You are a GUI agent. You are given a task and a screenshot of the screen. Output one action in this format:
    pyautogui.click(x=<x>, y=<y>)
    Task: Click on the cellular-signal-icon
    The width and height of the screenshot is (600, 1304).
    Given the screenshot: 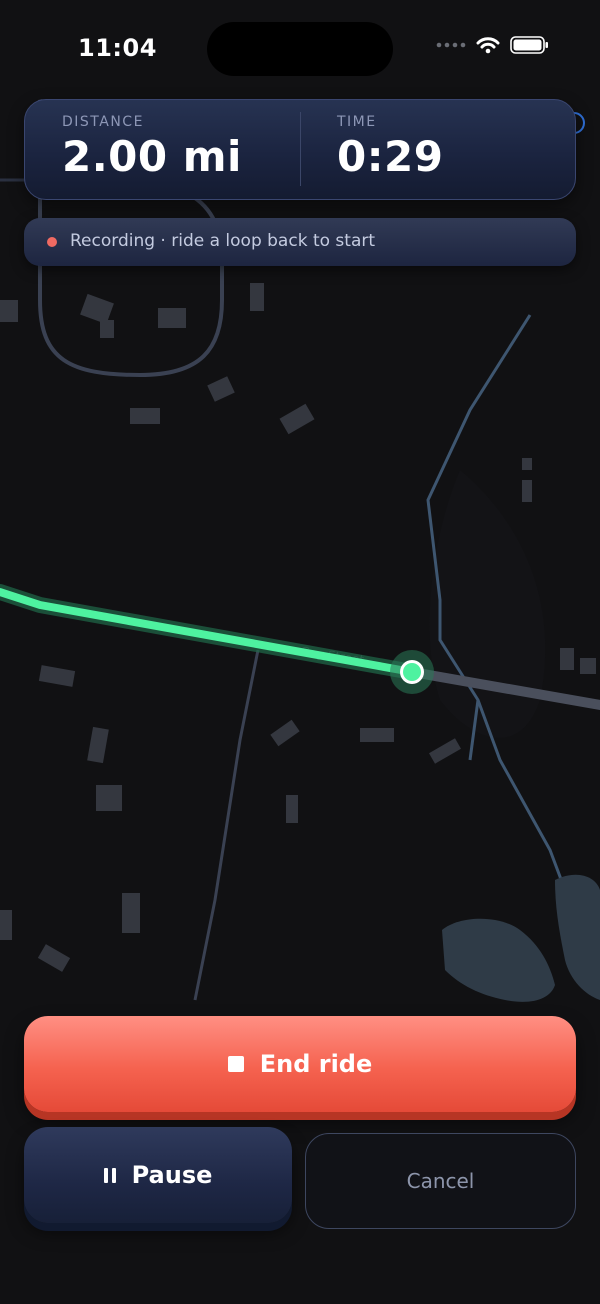 What is the action you would take?
    pyautogui.click(x=451, y=45)
    